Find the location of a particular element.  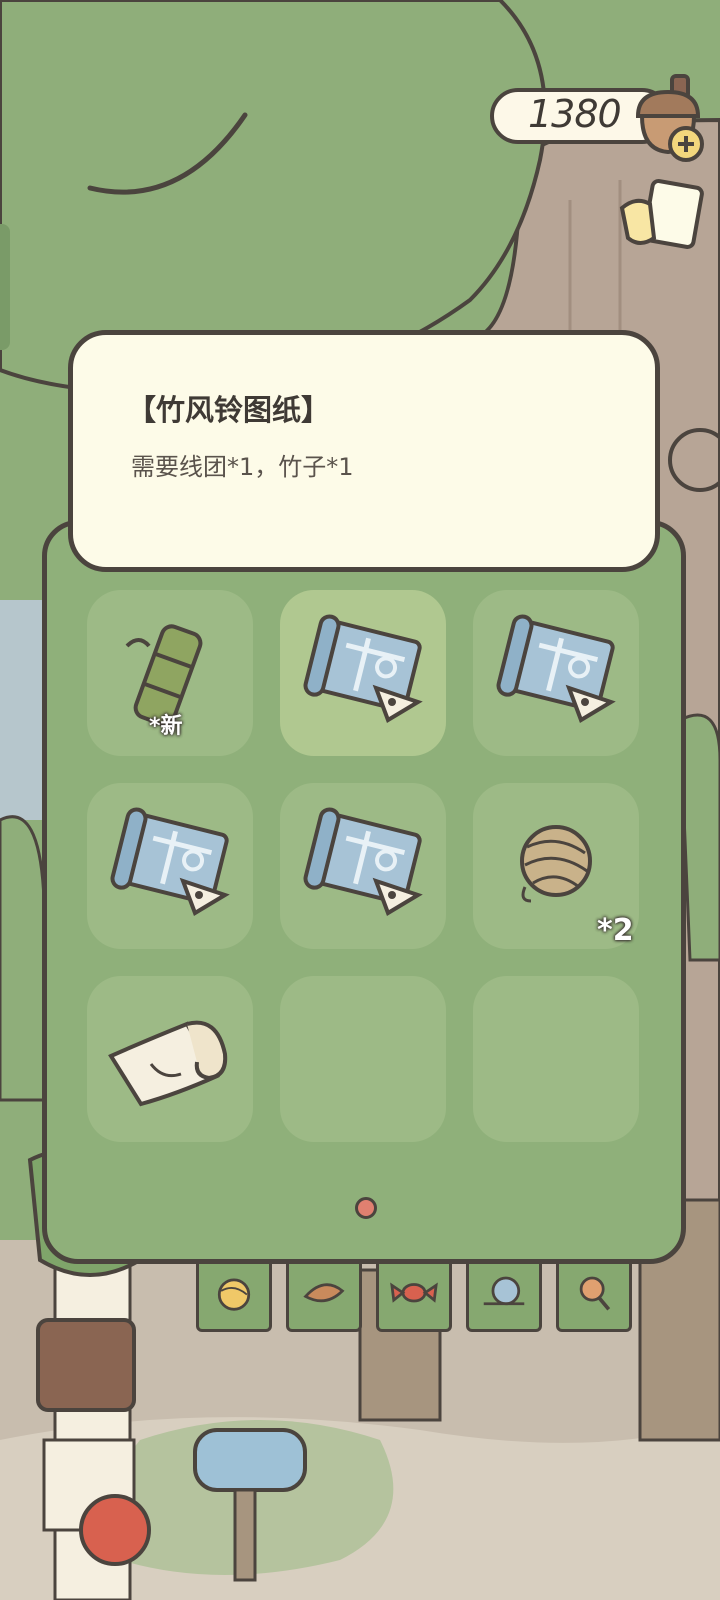

tab-snail is located at coordinates (504, 1297).